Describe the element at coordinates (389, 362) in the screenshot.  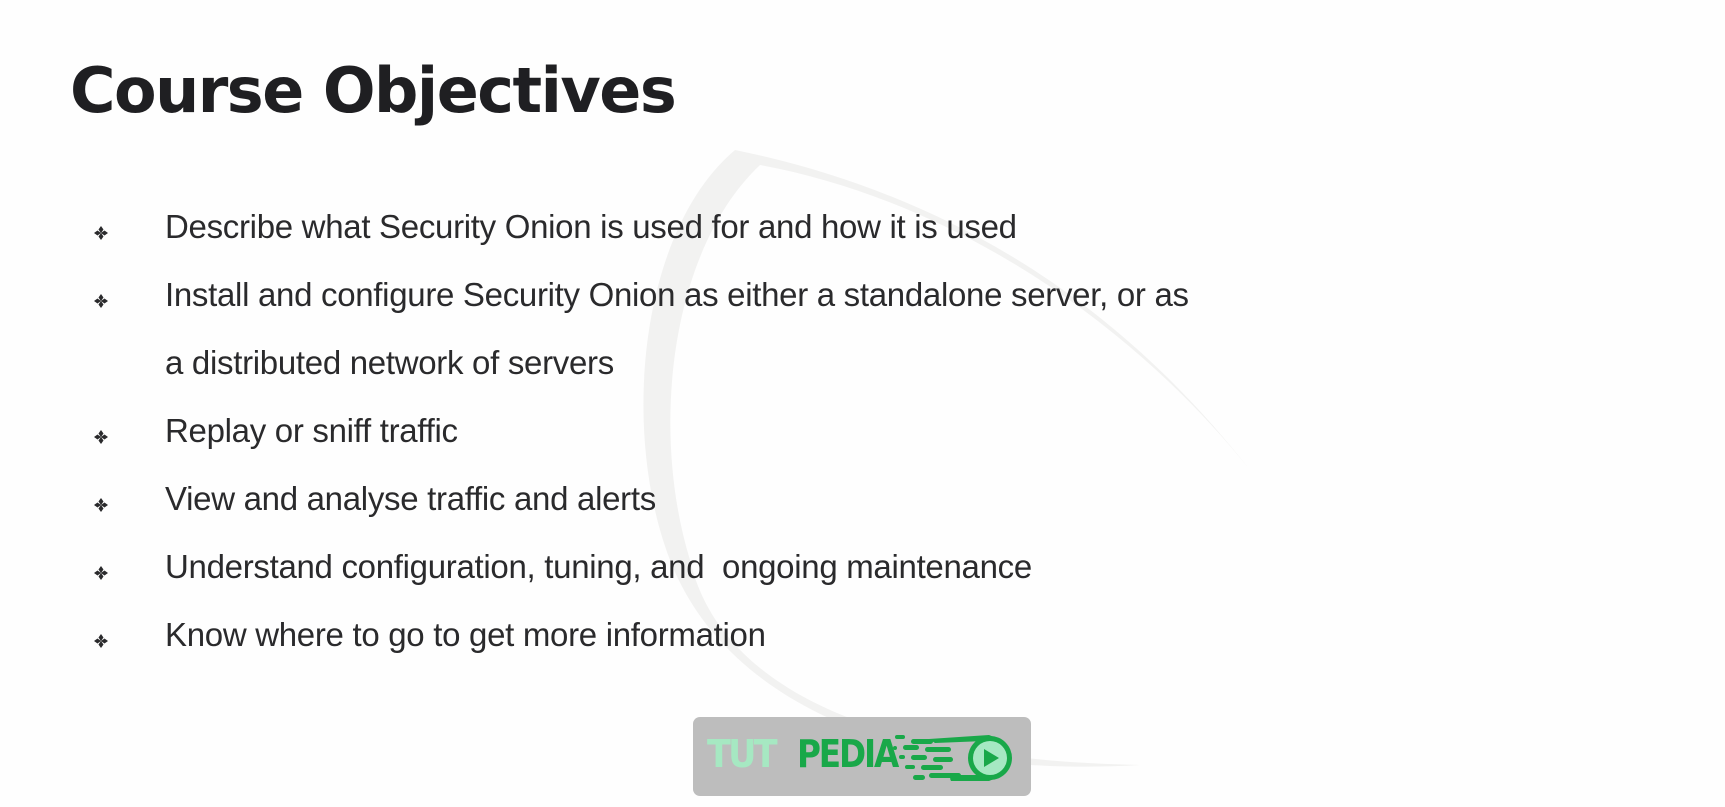
I see `objective-text-continued: a distributed network of servers` at that location.